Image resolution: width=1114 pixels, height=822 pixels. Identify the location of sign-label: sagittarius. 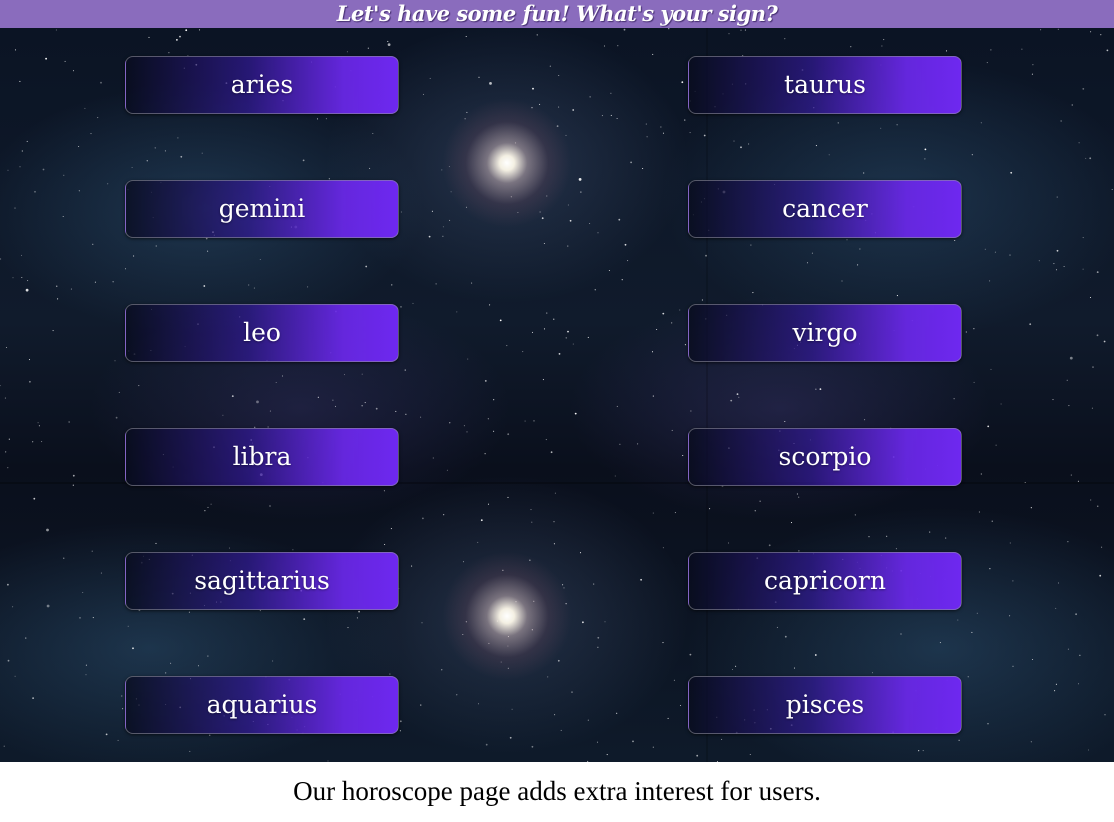
(262, 580).